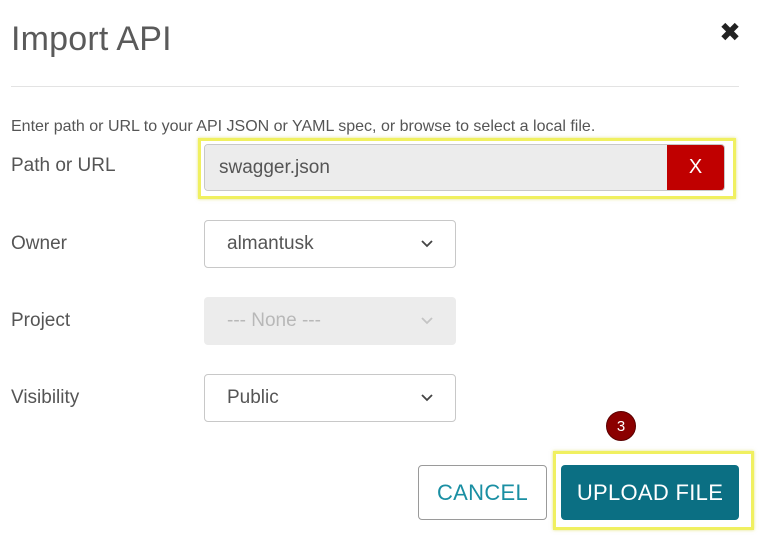 Image resolution: width=767 pixels, height=547 pixels. Describe the element at coordinates (482, 492) in the screenshot. I see `cancel-button: CANCEL` at that location.